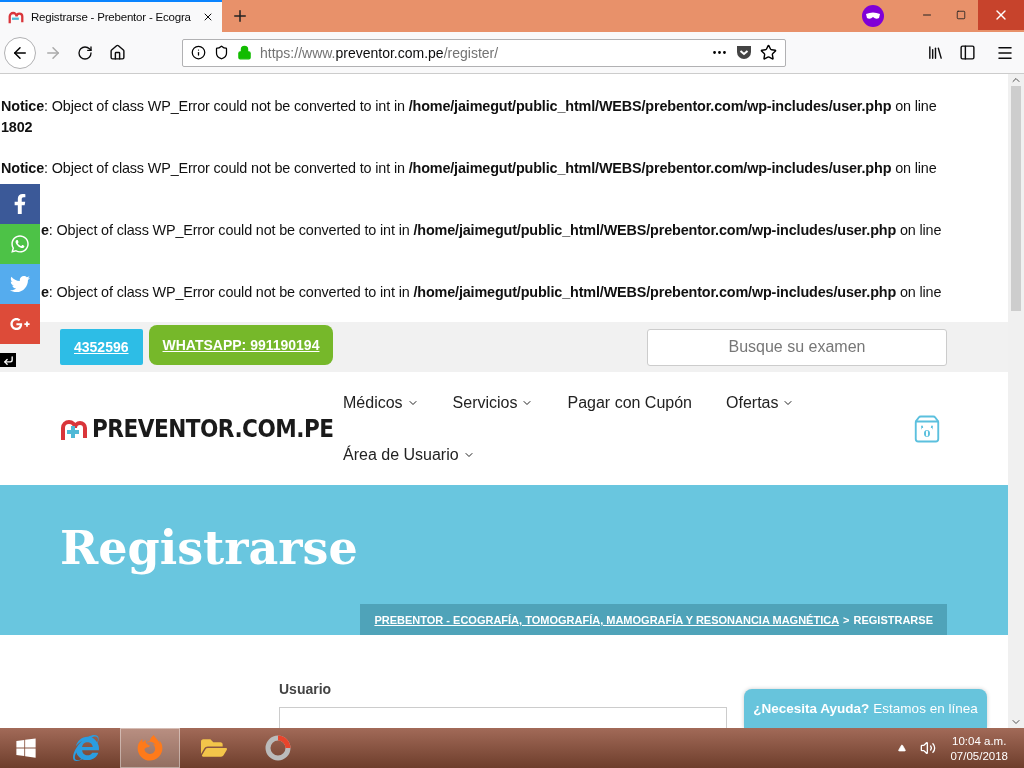 The width and height of the screenshot is (1024, 768). Describe the element at coordinates (306, 689) in the screenshot. I see `field-label: Usuario` at that location.